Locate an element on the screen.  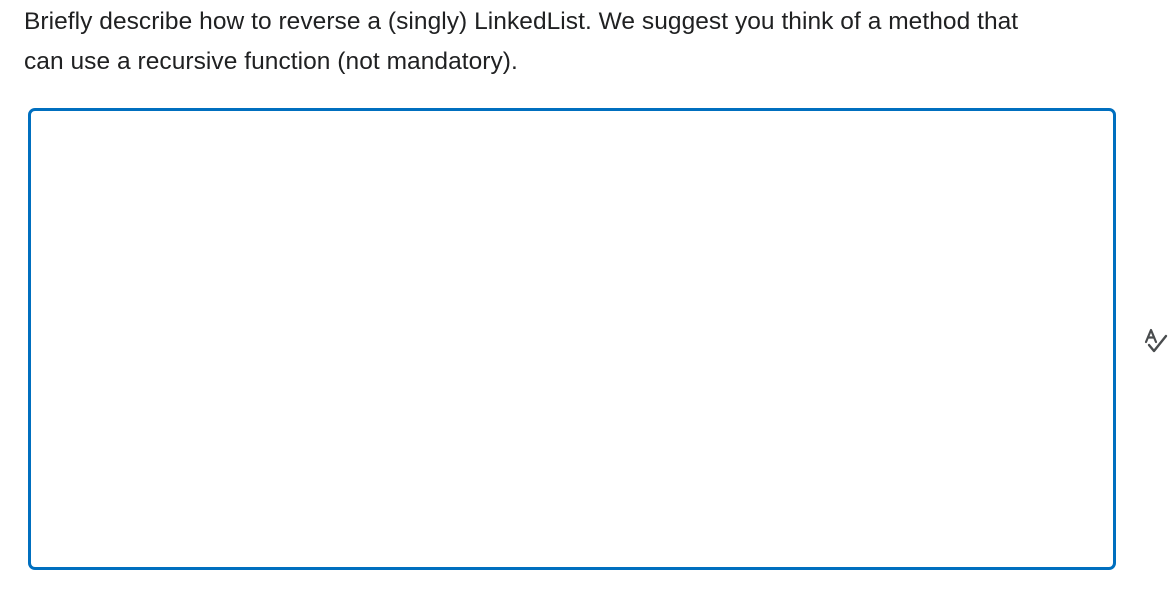
spellcheck-icon is located at coordinates (1156, 341).